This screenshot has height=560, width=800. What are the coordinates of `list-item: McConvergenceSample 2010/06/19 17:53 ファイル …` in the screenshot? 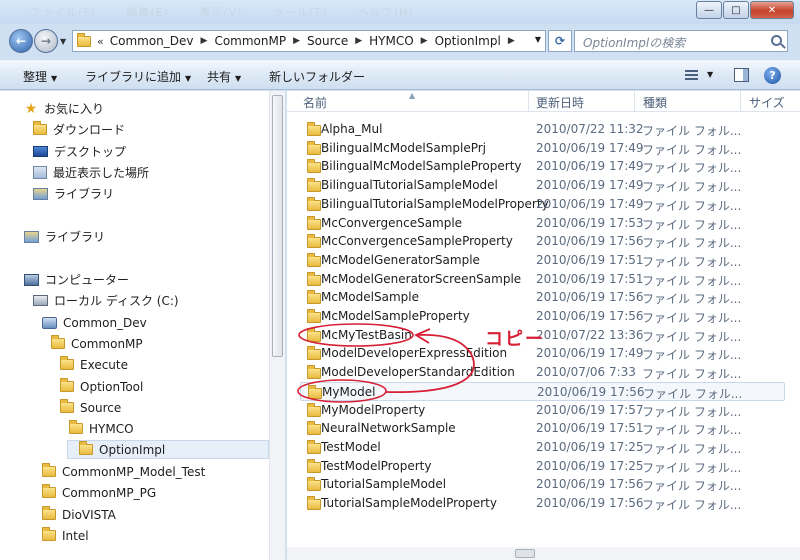 It's located at (542, 223).